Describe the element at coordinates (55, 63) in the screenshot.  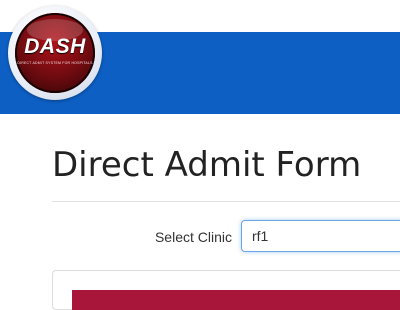
I see `logo-tagline: DIRECT ADMIT SYSTEM FOR HOSPITALS` at that location.